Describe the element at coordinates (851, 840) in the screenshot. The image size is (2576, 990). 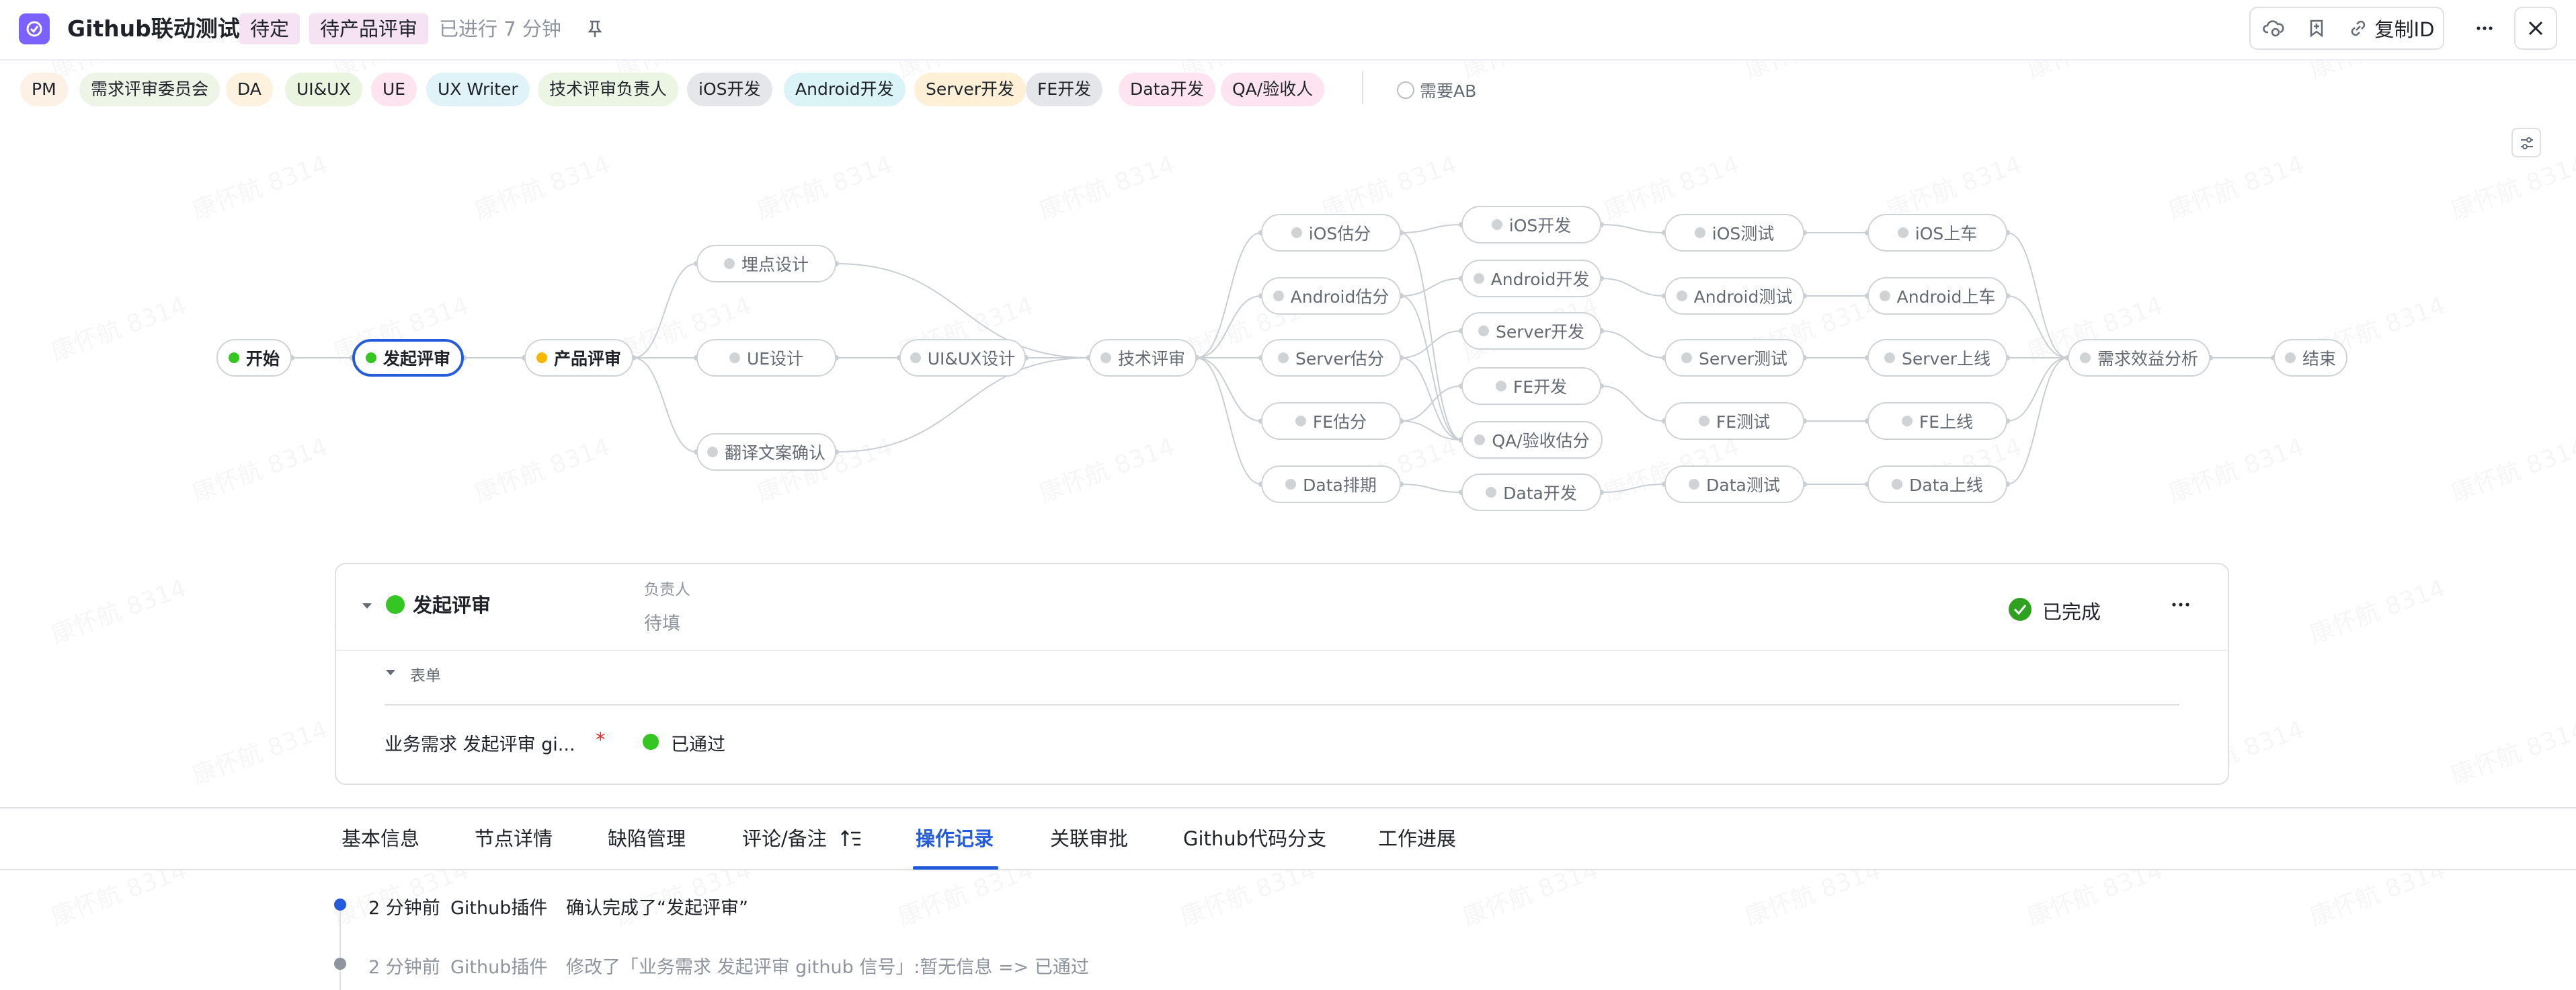
I see `sort-icon` at that location.